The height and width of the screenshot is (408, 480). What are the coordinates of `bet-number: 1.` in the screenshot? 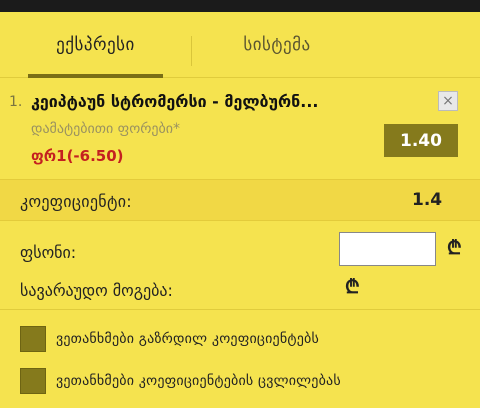 It's located at (16, 102).